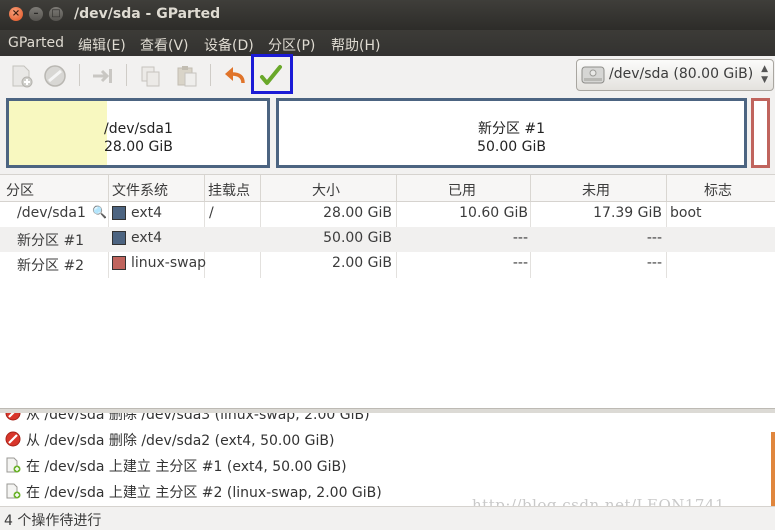 This screenshot has height=530, width=775. I want to click on partition-used-space, so click(58, 133).